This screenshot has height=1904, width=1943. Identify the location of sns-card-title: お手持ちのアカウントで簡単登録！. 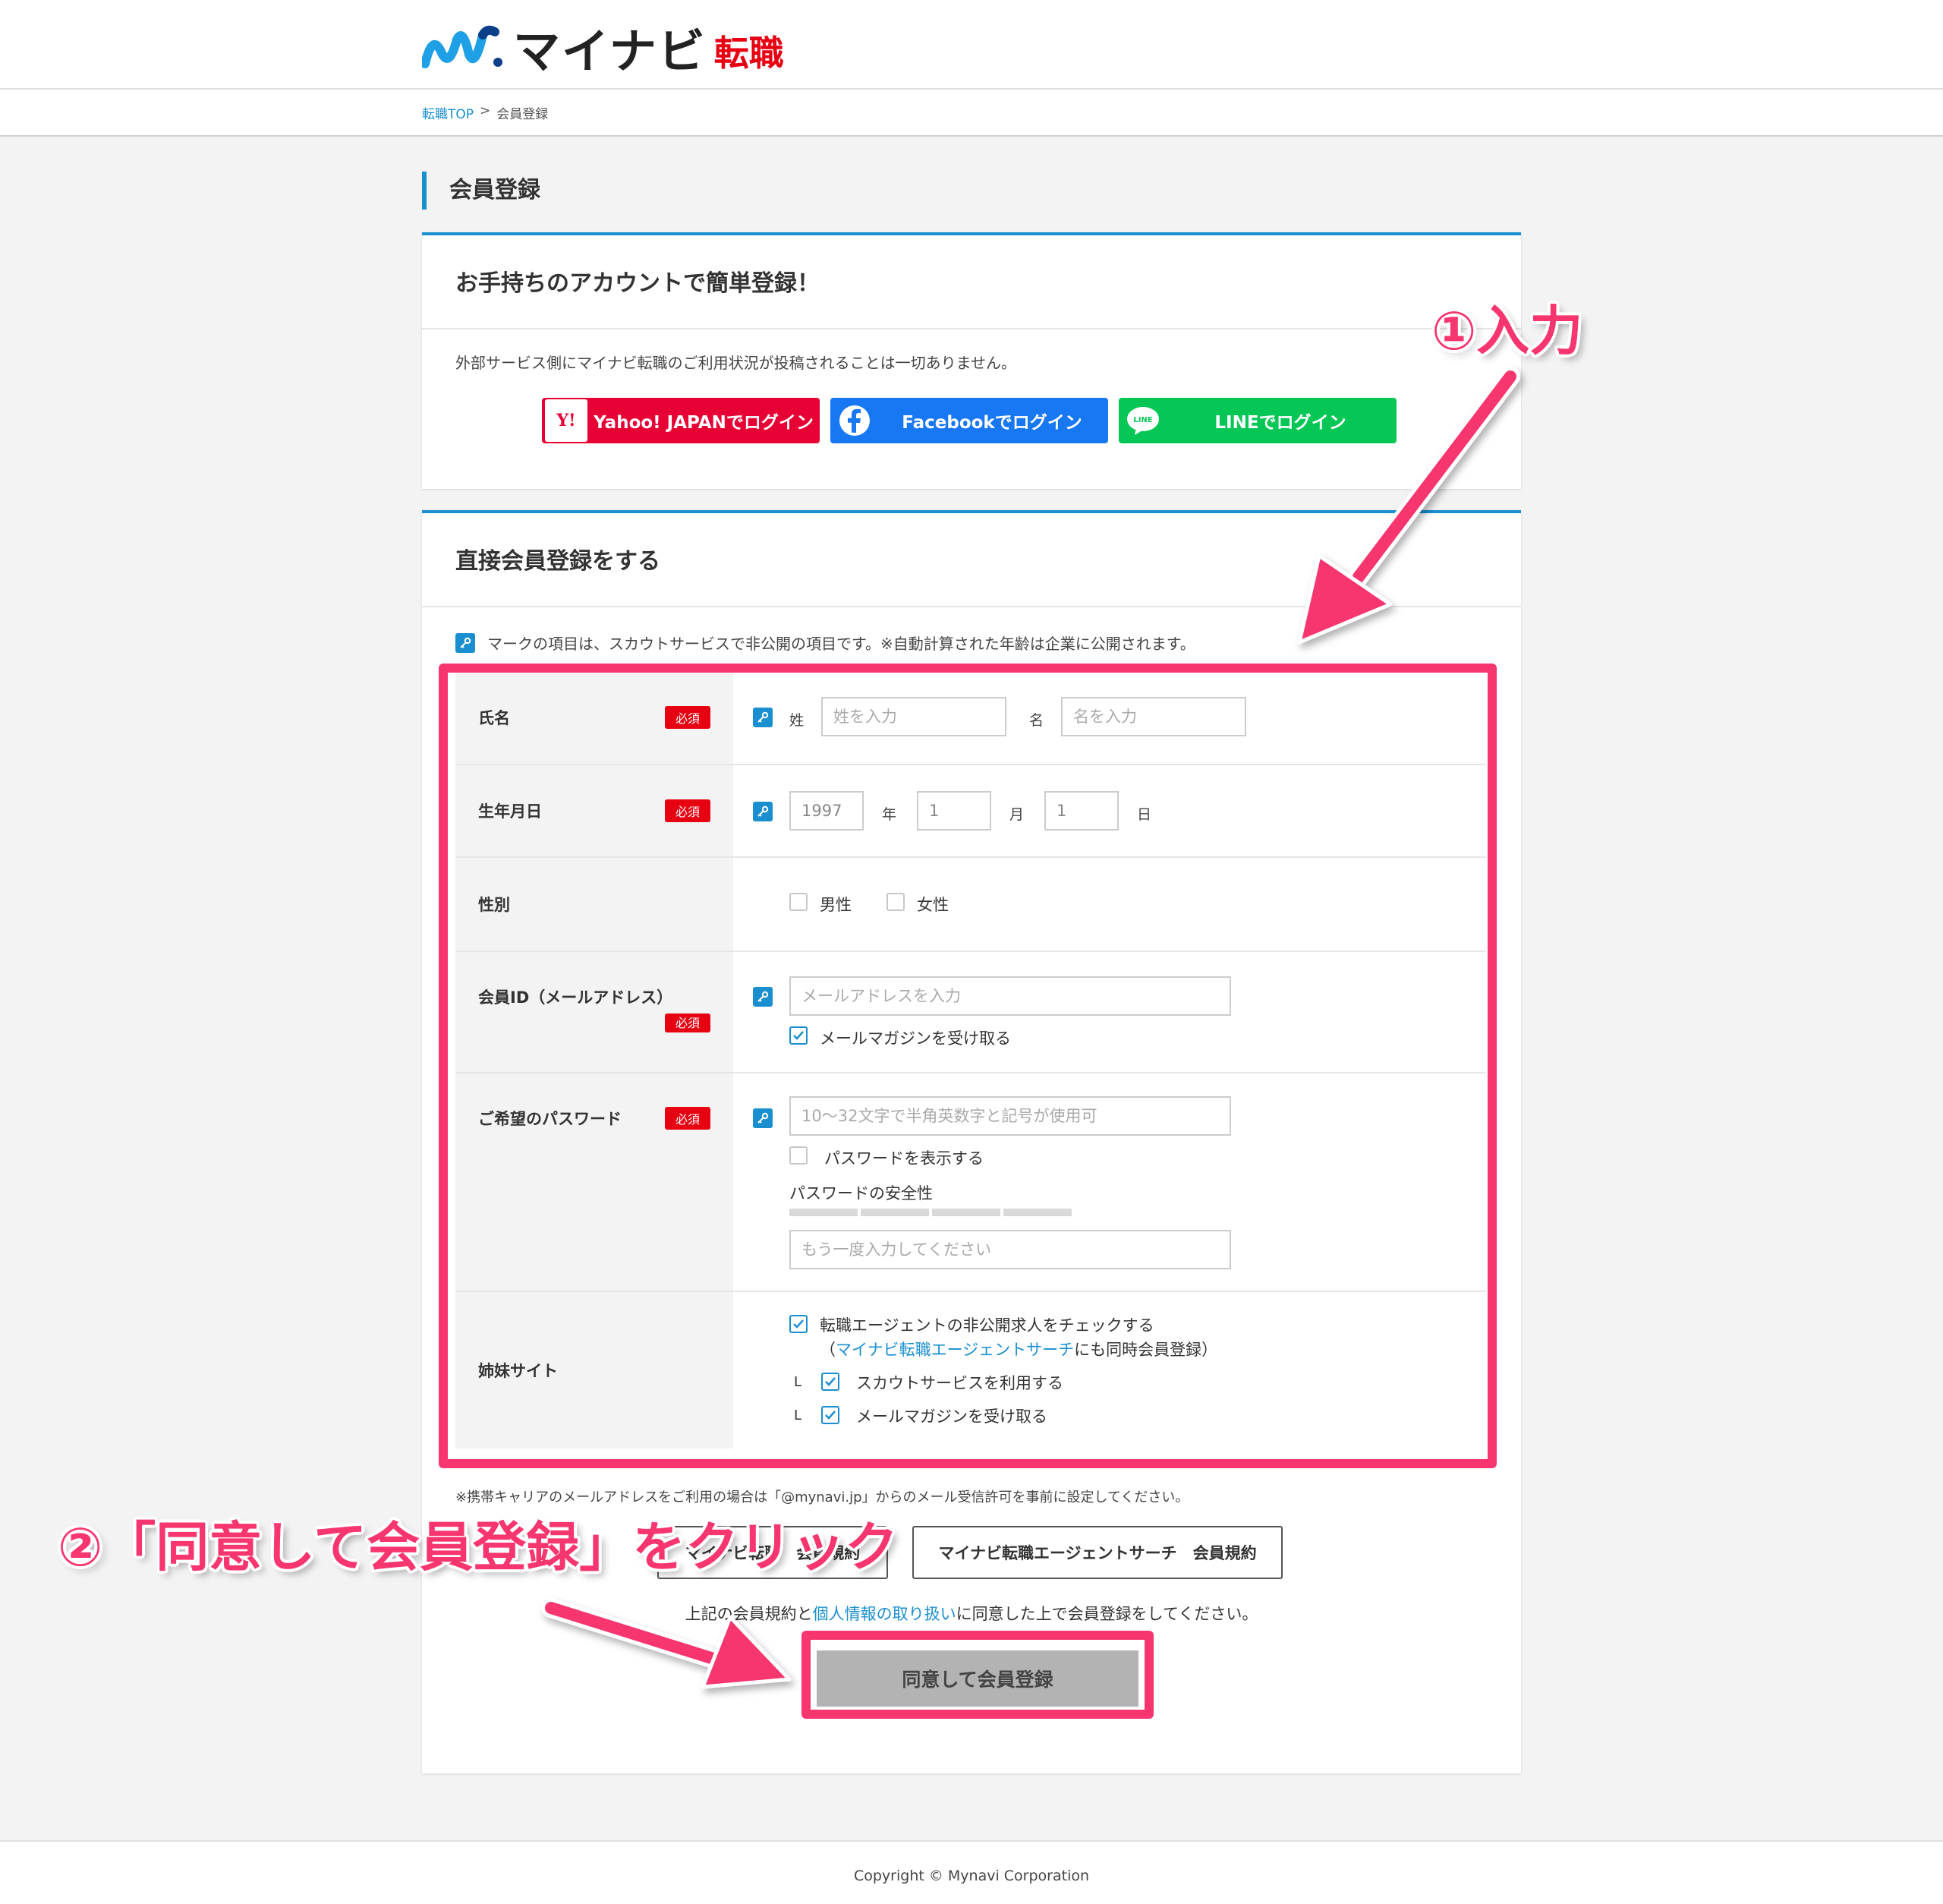
(971, 282).